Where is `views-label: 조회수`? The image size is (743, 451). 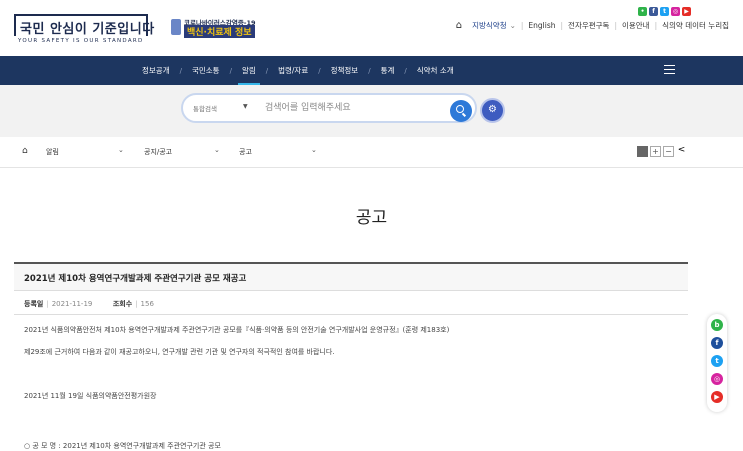 views-label: 조회수 is located at coordinates (122, 304).